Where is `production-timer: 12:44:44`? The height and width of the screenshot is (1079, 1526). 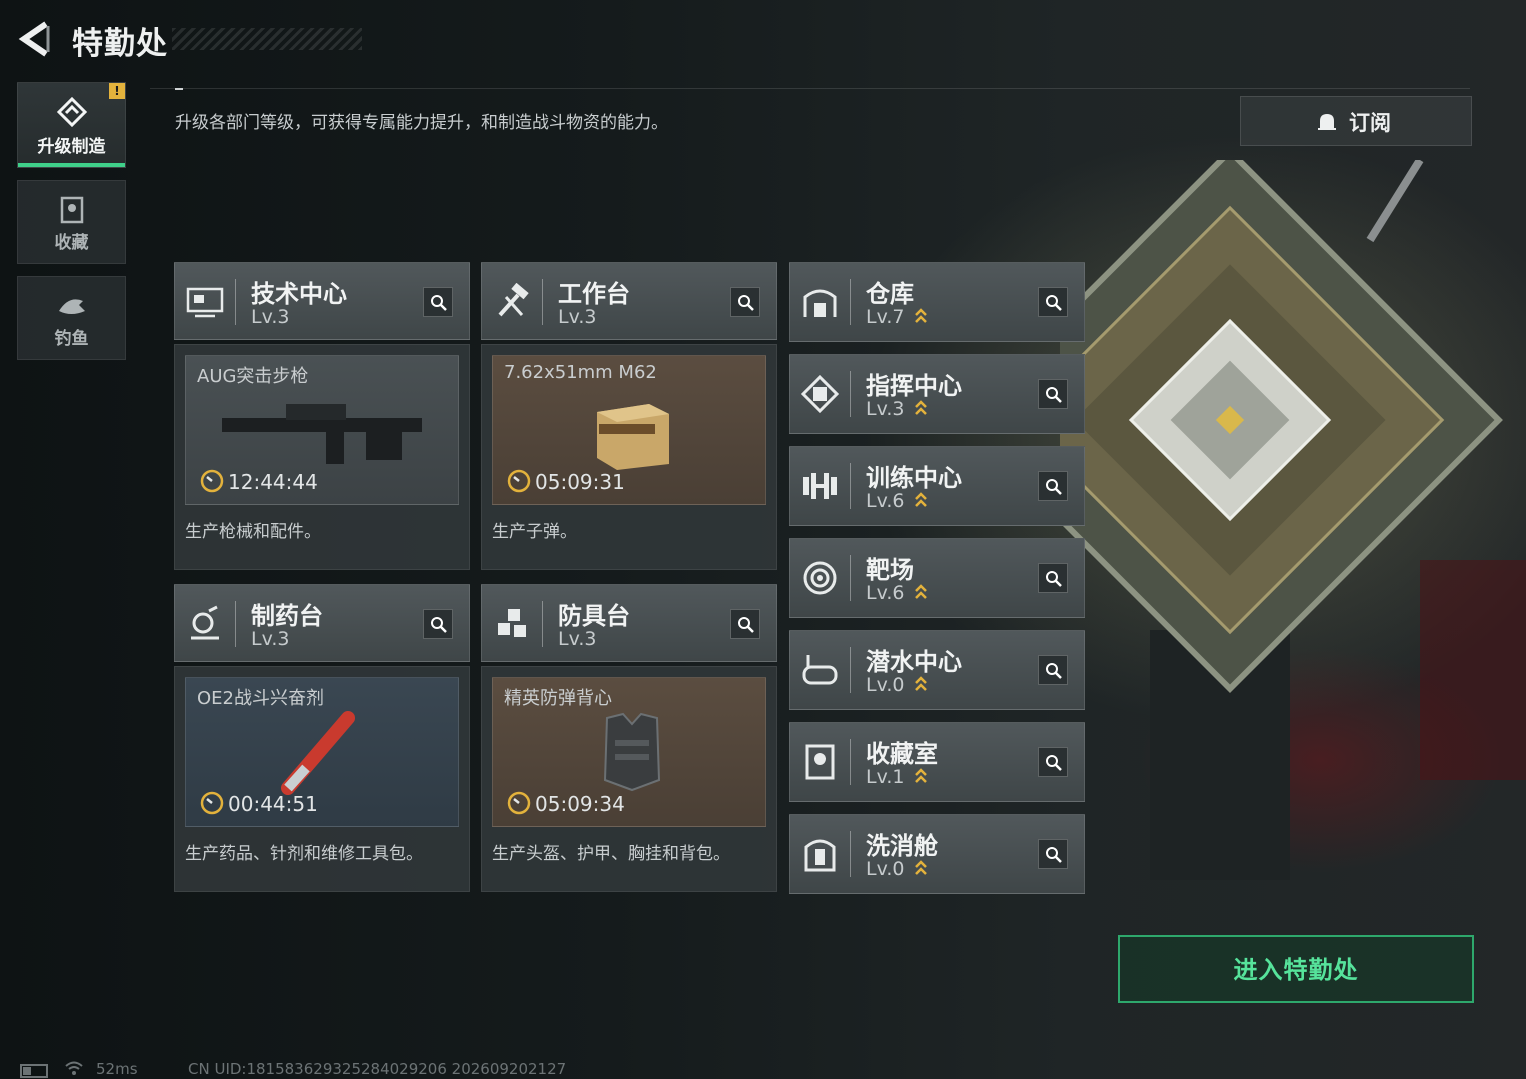
production-timer: 12:44:44 is located at coordinates (273, 482).